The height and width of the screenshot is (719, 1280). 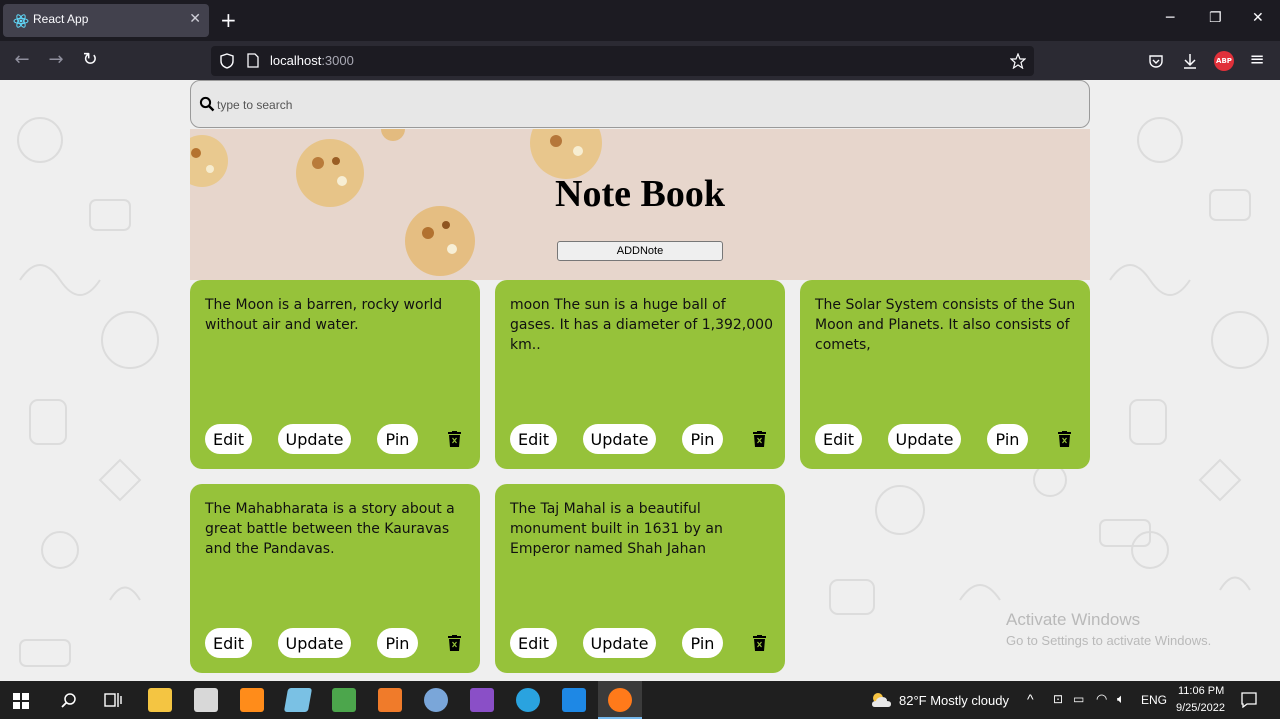 I want to click on clock-date: 9/25/2022, so click(x=1200, y=708).